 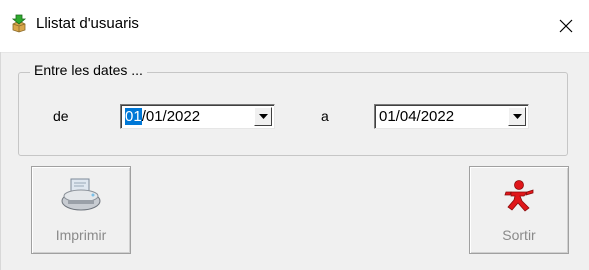 I want to click on print-button-label: Imprimir, so click(x=81, y=235).